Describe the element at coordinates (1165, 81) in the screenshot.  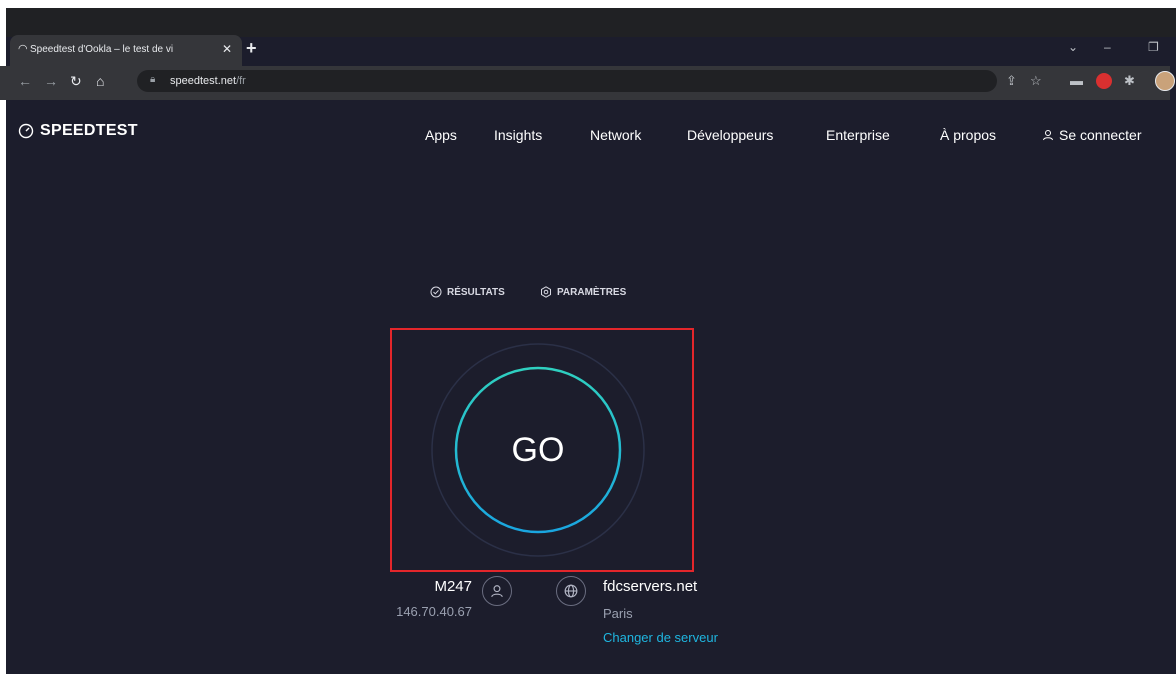
I see `profile-avatar` at that location.